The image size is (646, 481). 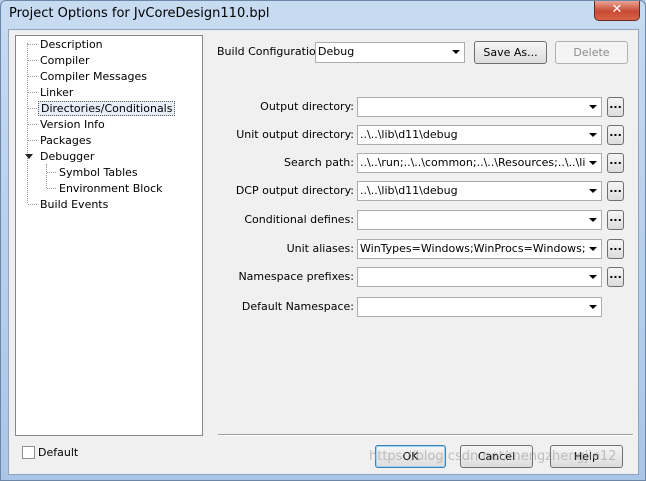 I want to click on dcp-output-directory-value: ..\..\lib\d11\debug, so click(x=409, y=190).